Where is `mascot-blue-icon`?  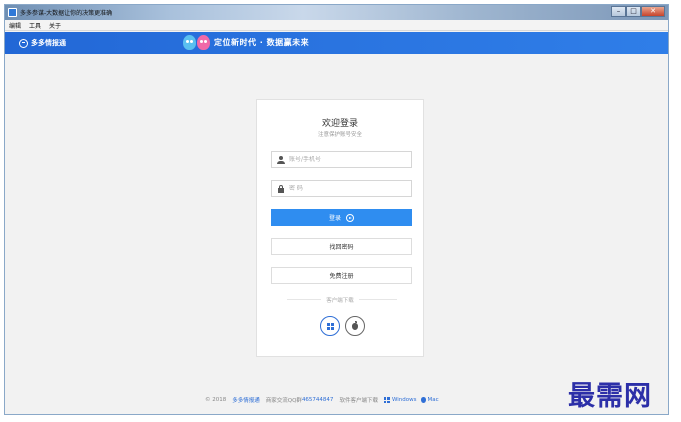 mascot-blue-icon is located at coordinates (189, 42).